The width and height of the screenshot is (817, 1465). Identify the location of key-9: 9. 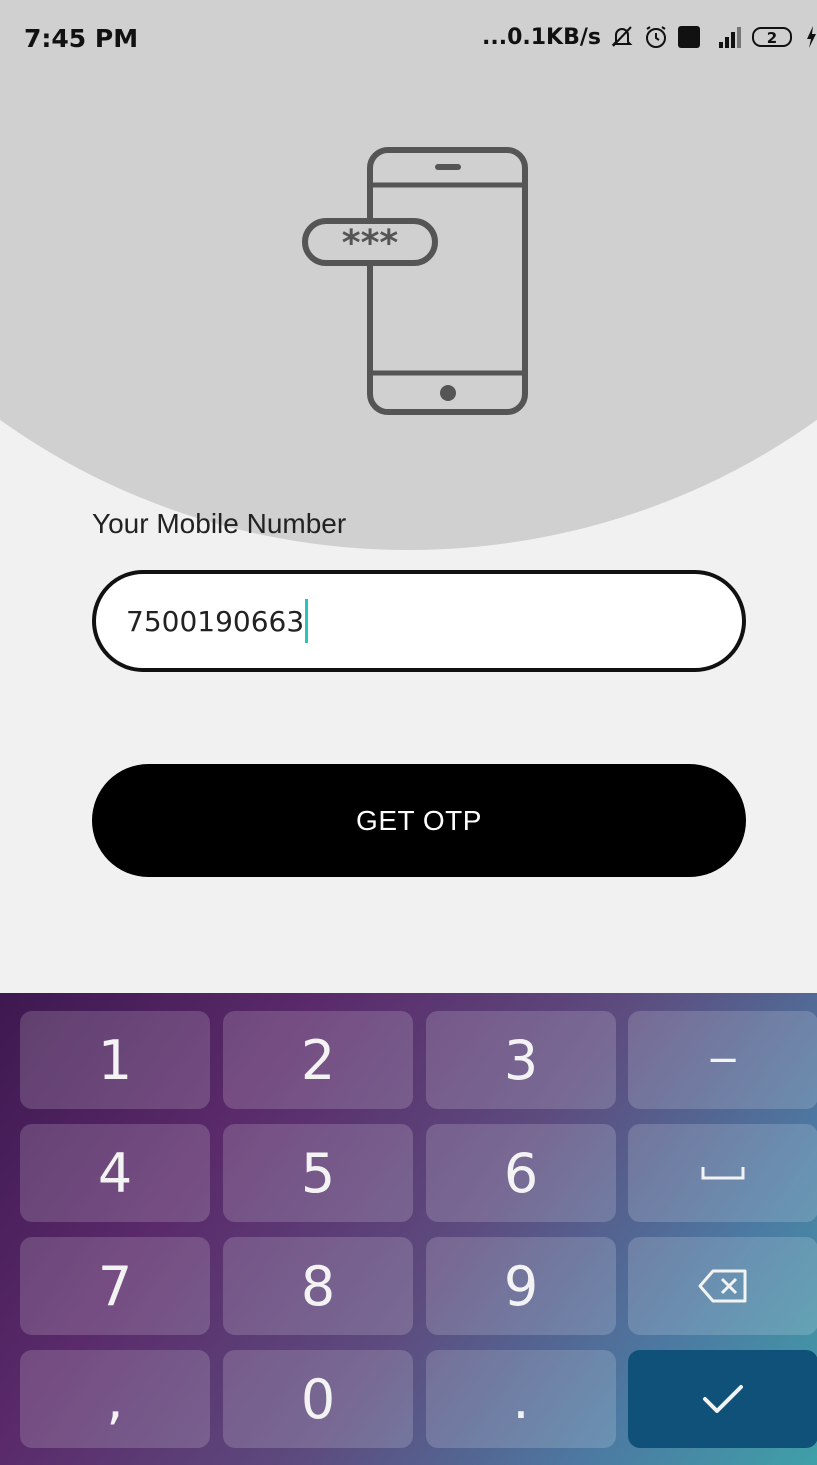
(521, 1286).